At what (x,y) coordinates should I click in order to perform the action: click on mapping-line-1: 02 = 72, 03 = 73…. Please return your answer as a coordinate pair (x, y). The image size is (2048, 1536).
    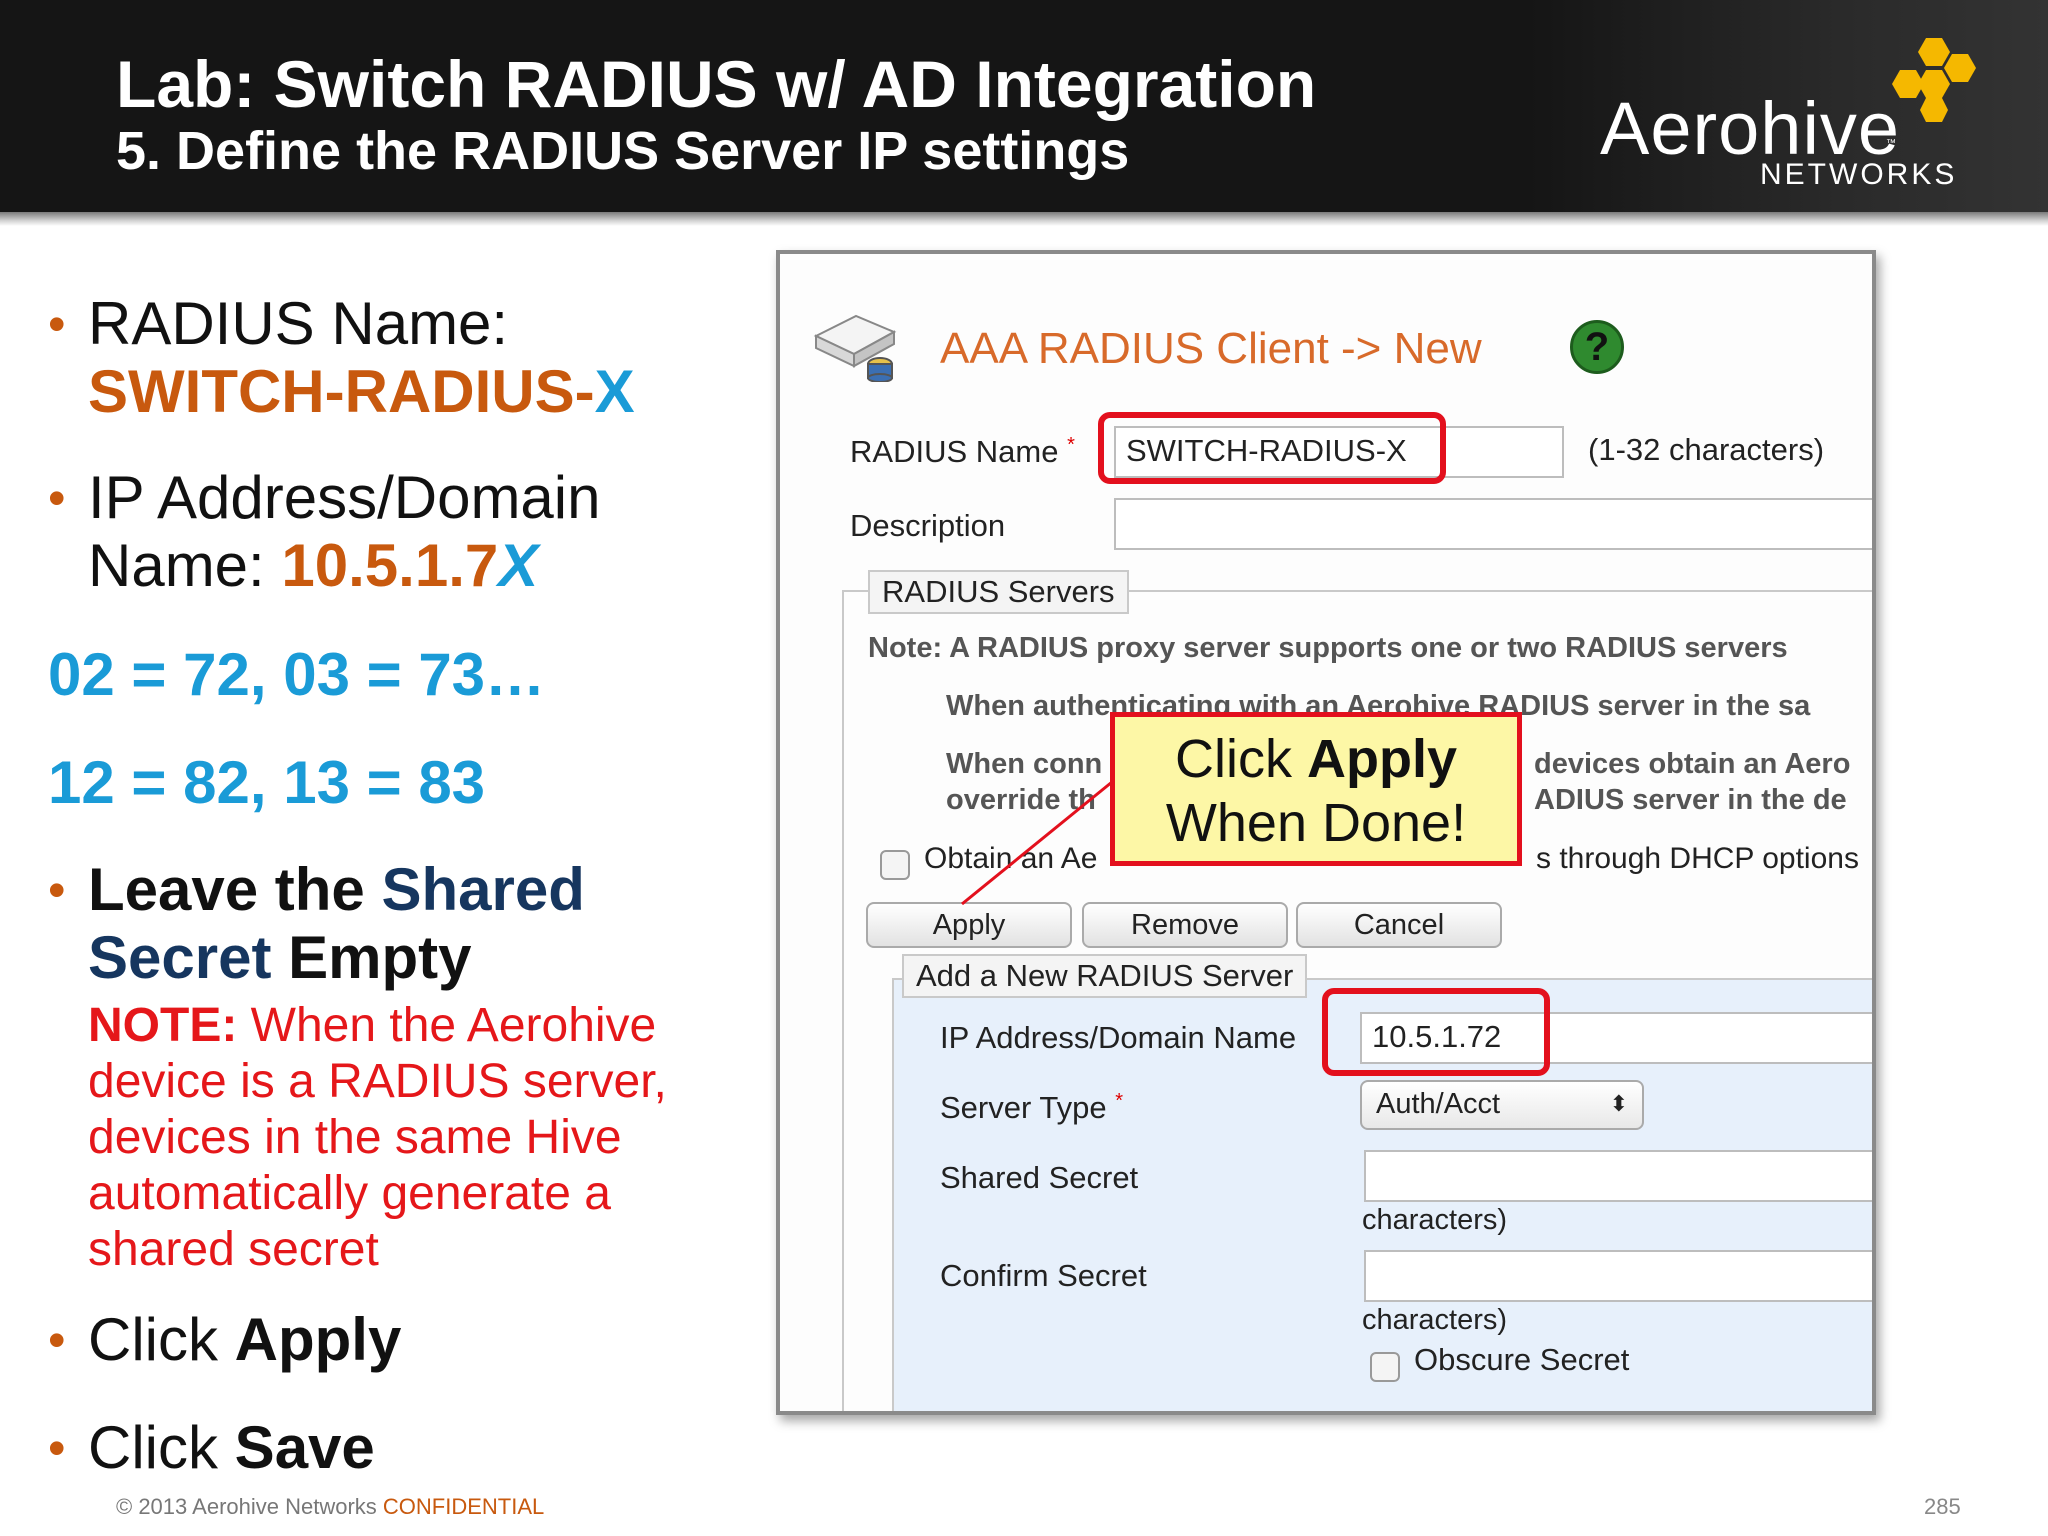
    Looking at the image, I should click on (297, 674).